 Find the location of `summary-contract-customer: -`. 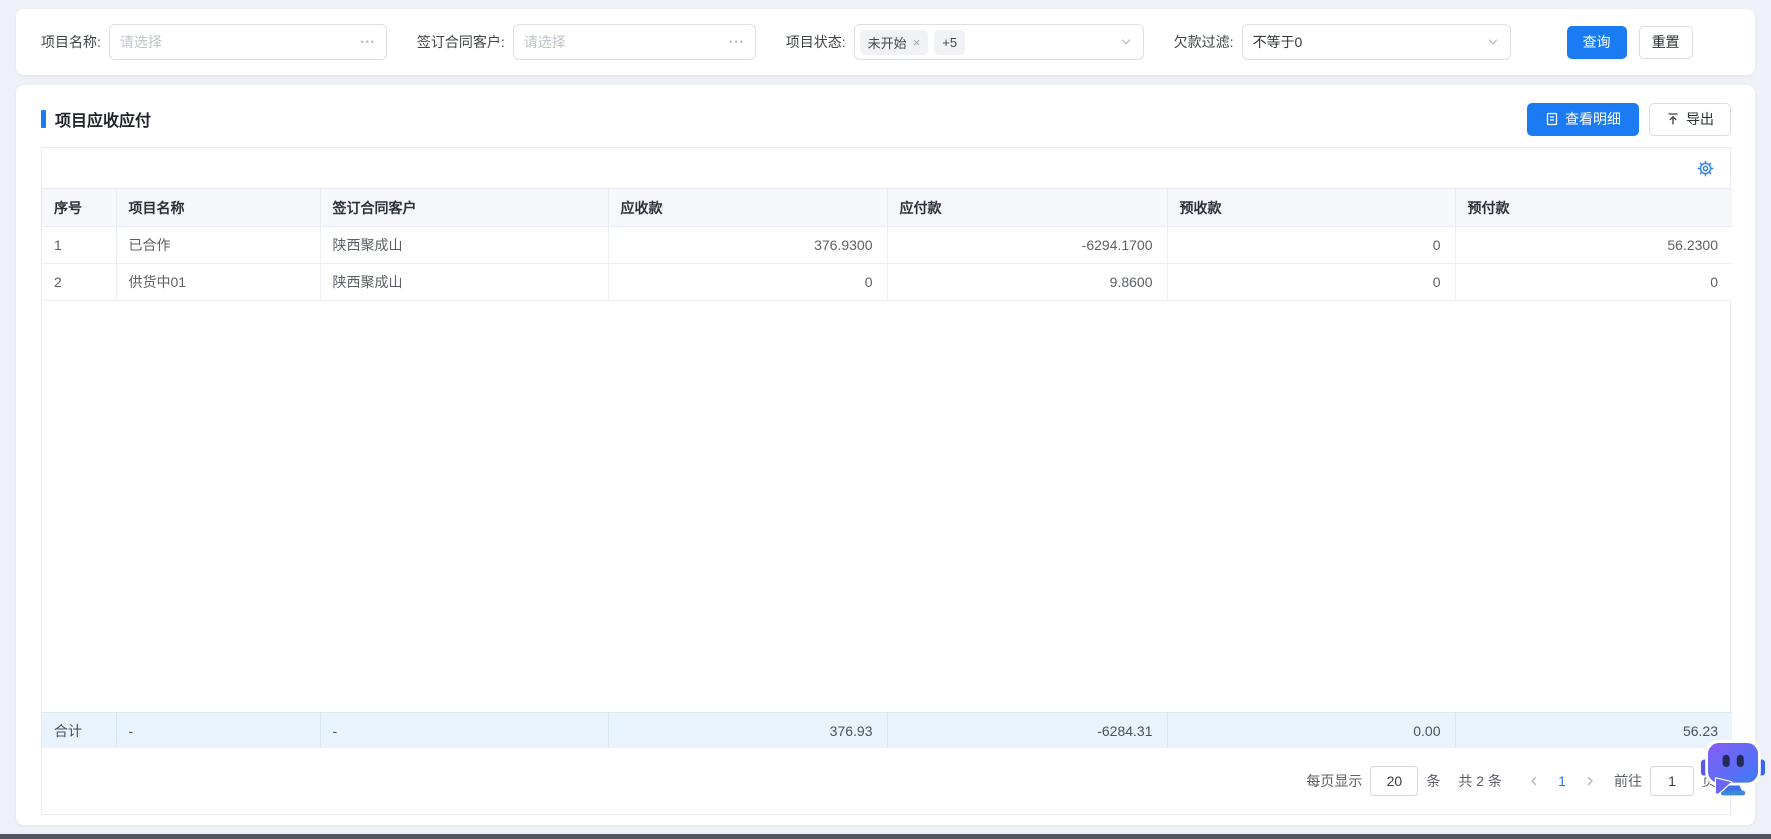

summary-contract-customer: - is located at coordinates (464, 730).